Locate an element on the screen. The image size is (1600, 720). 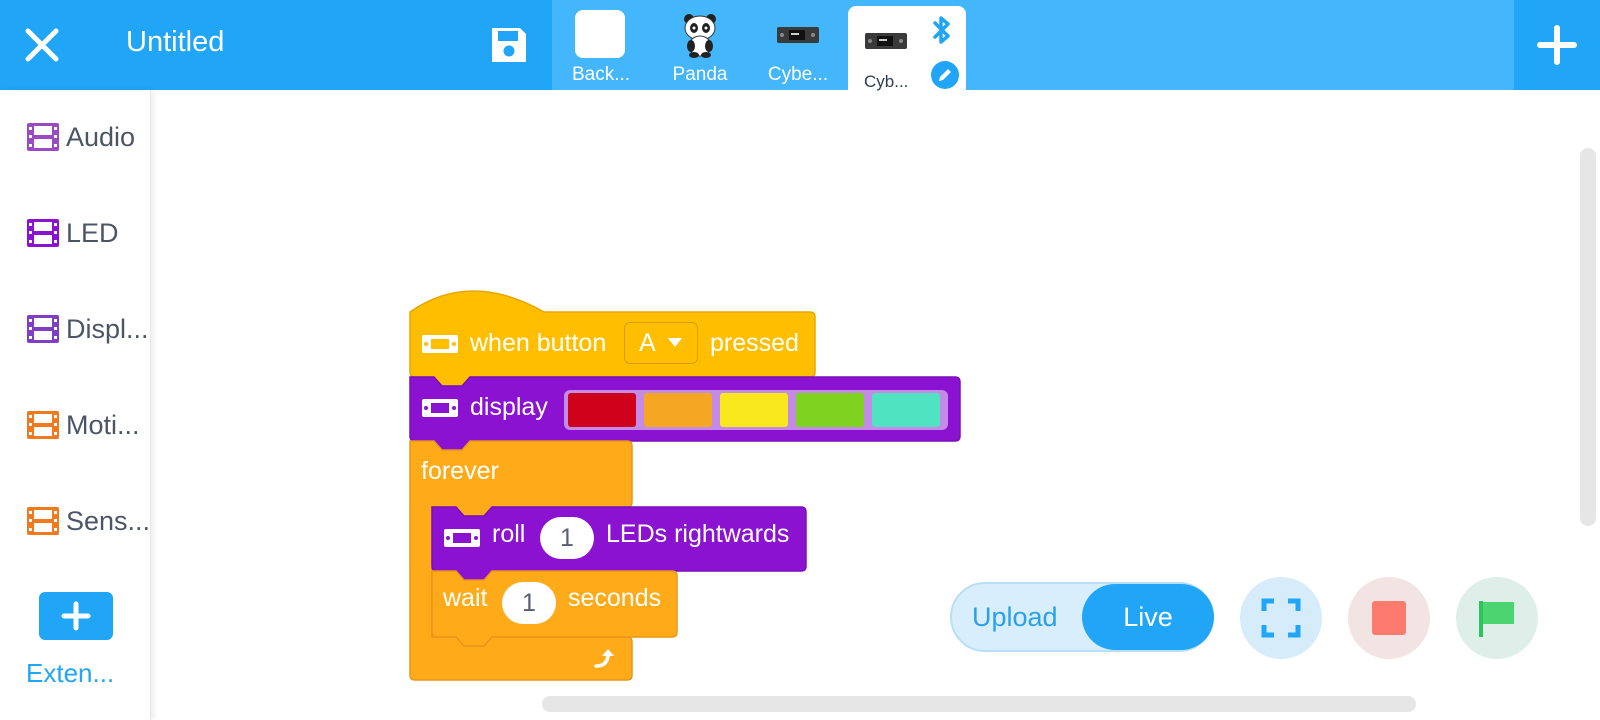
forever-block-label: forever is located at coordinates (460, 471).